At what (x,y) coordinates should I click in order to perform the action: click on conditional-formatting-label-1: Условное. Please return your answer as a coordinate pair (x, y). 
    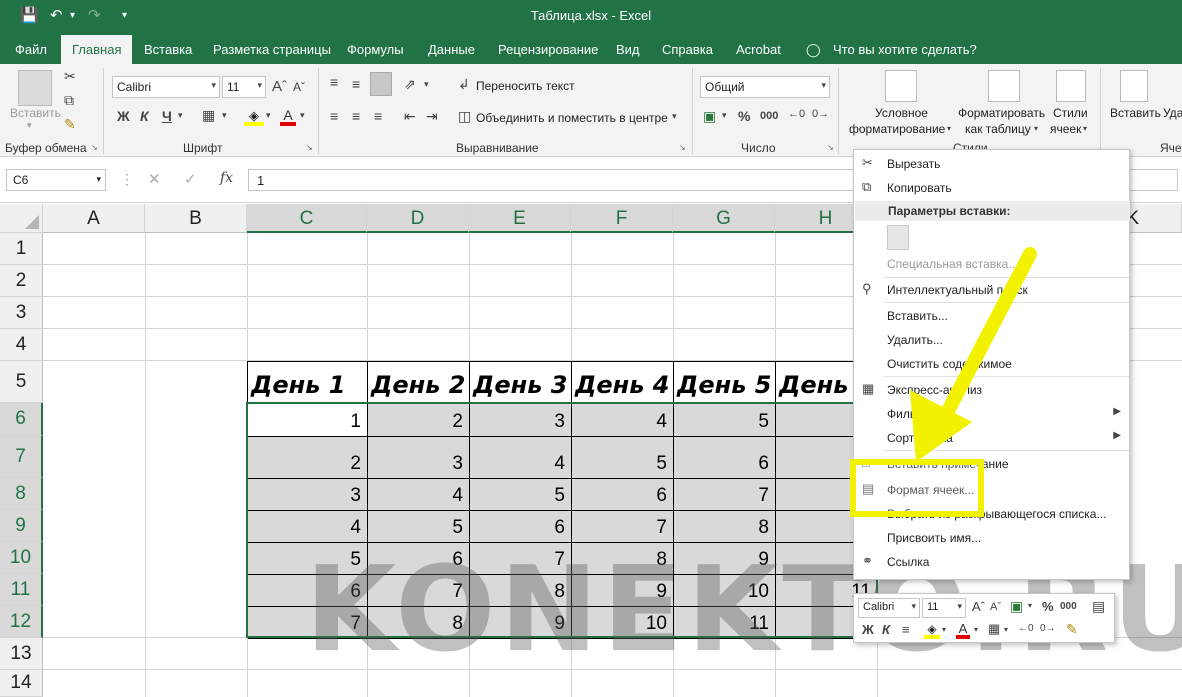
    Looking at the image, I should click on (901, 113).